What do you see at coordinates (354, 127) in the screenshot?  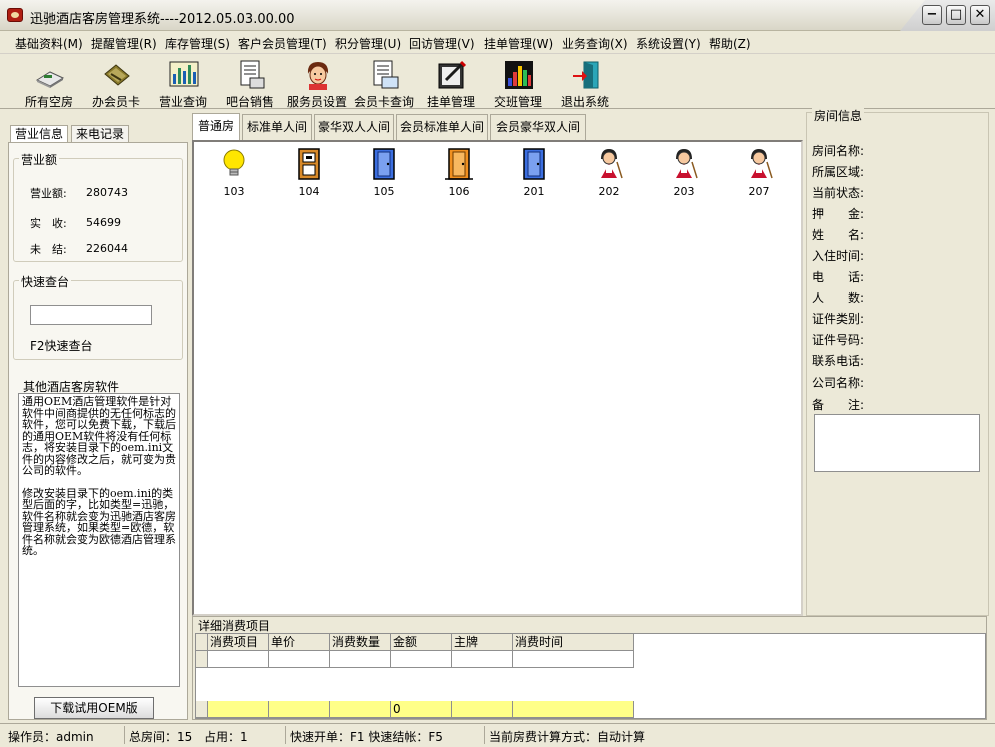 I see `tab-deluxe-double: 豪华双人人间` at bounding box center [354, 127].